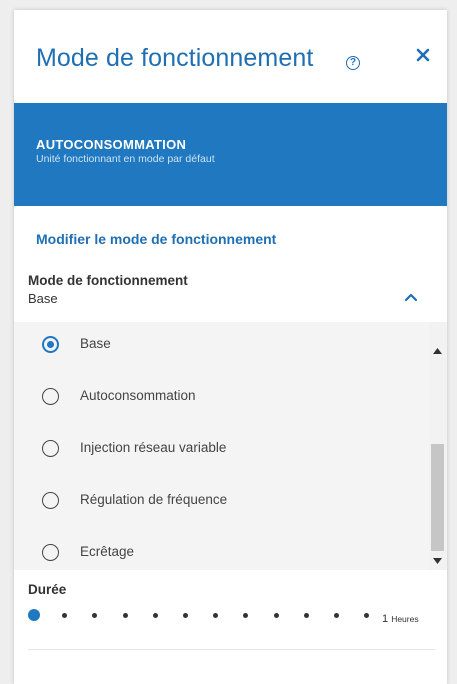 This screenshot has width=457, height=684. What do you see at coordinates (154, 499) in the screenshot?
I see `option-label: Régulation de fréquence` at bounding box center [154, 499].